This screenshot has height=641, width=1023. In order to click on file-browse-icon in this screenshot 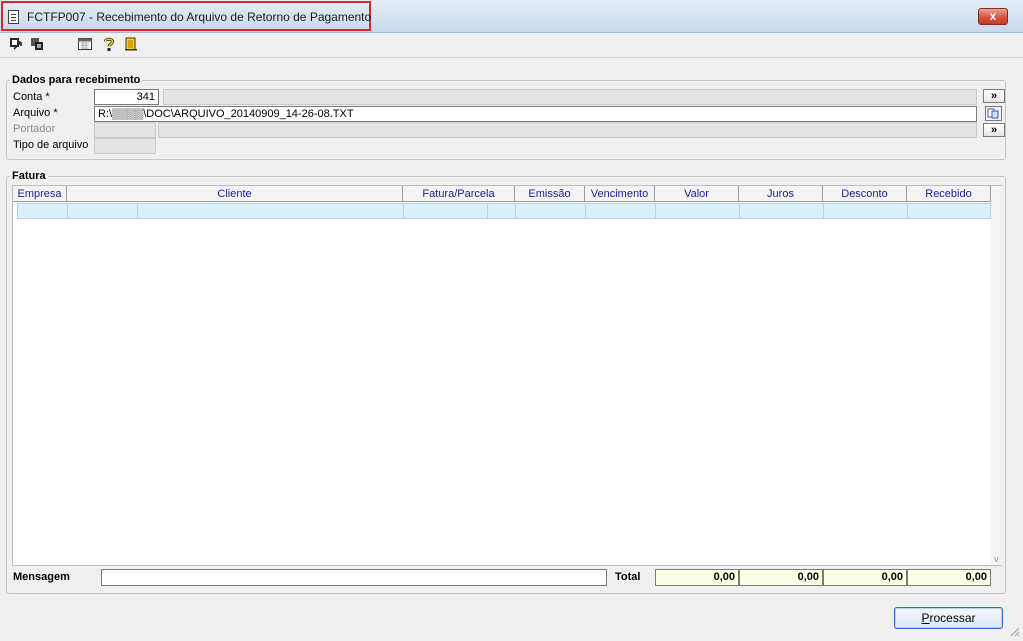, I will do `click(993, 113)`.